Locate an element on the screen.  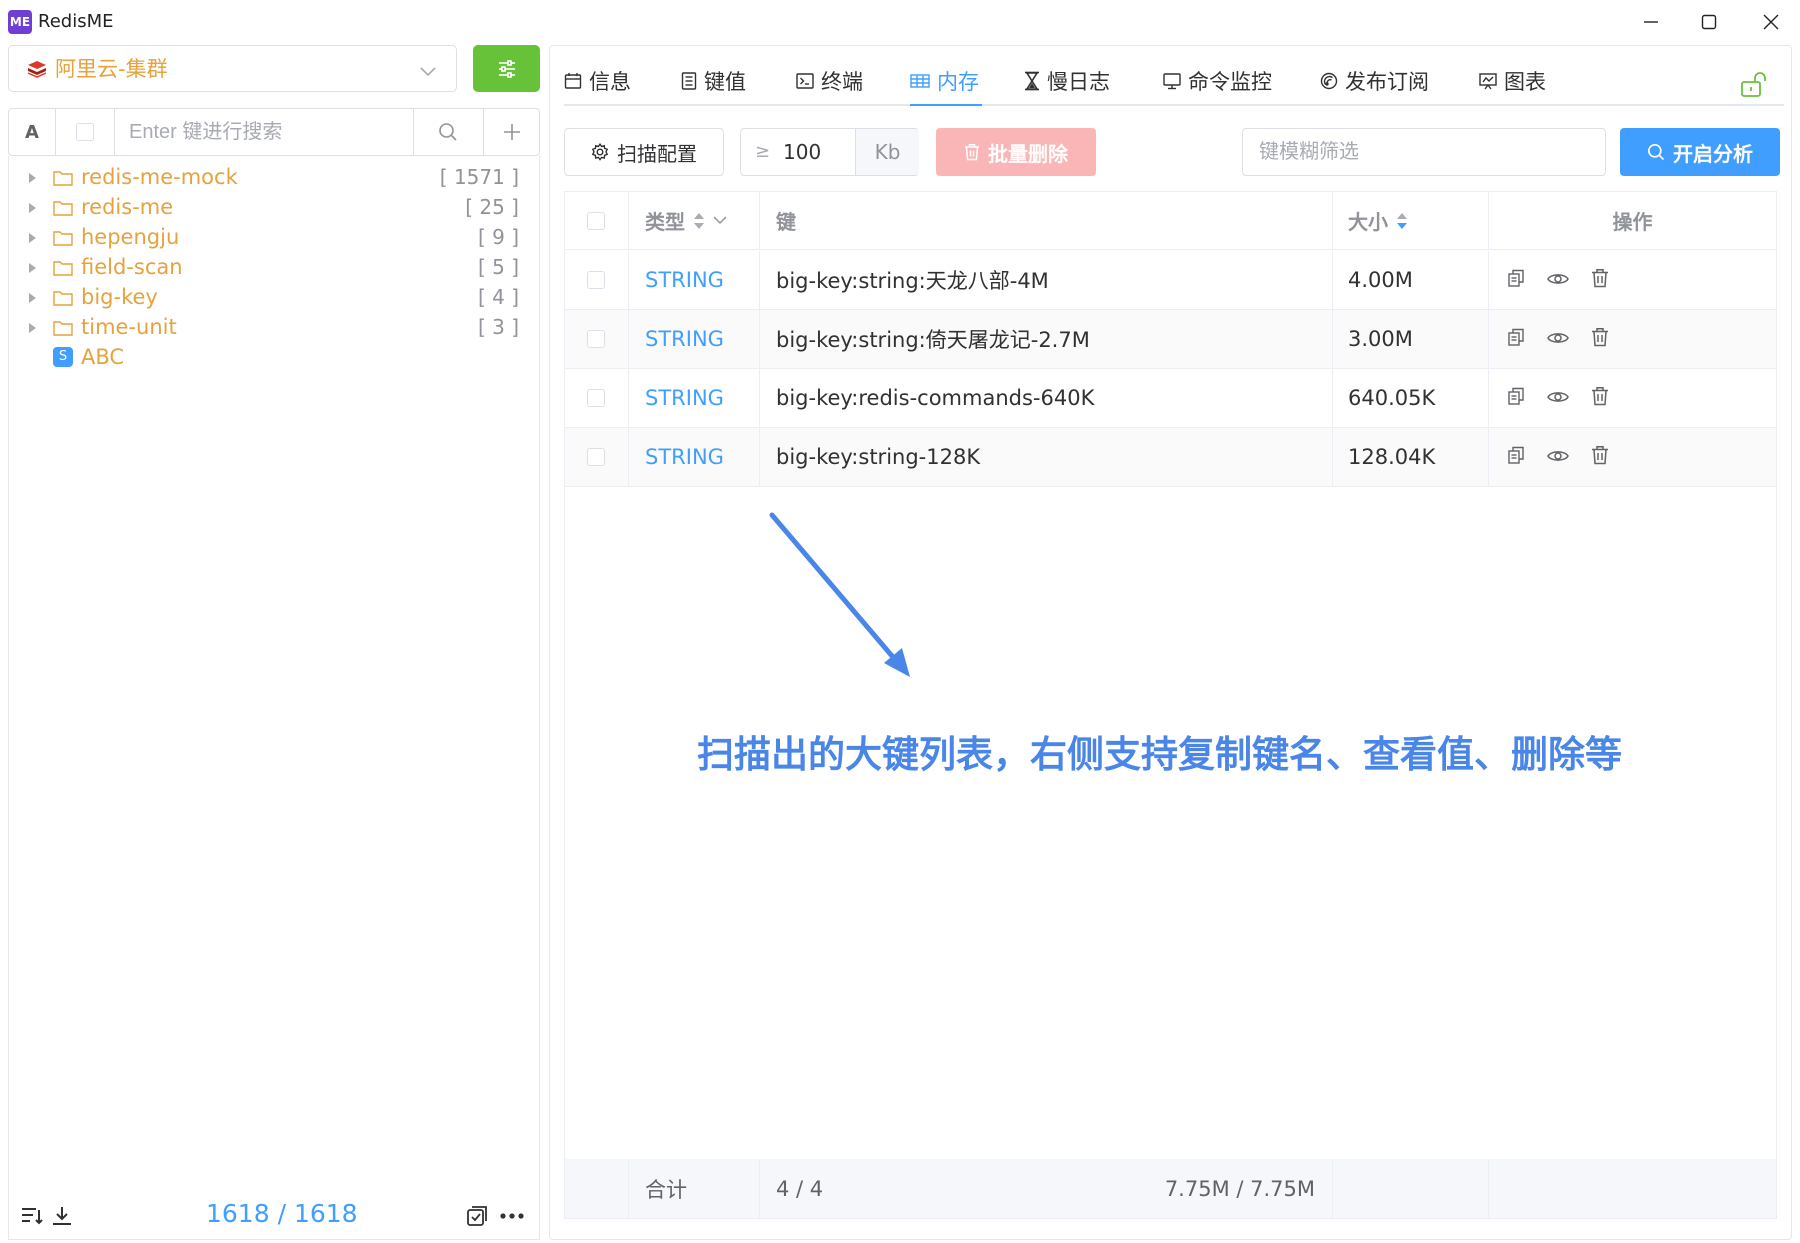
start-analysis-button: 开启分析 is located at coordinates (1700, 152).